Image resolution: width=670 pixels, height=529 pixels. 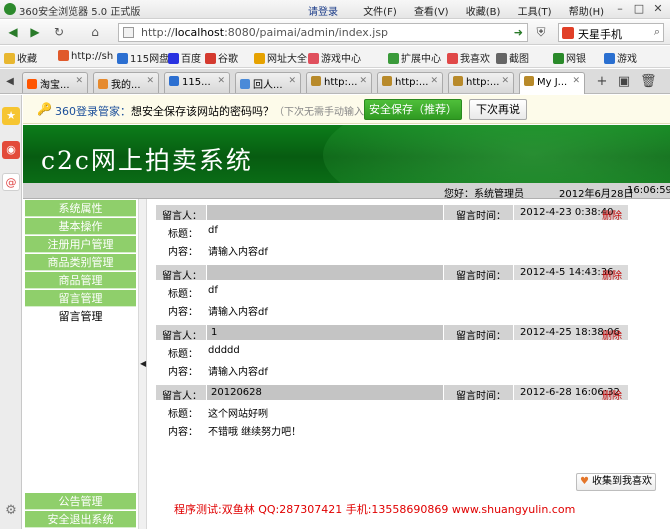 What do you see at coordinates (475, 59) in the screenshot?
I see `favorite-label: 我喜欢` at bounding box center [475, 59].